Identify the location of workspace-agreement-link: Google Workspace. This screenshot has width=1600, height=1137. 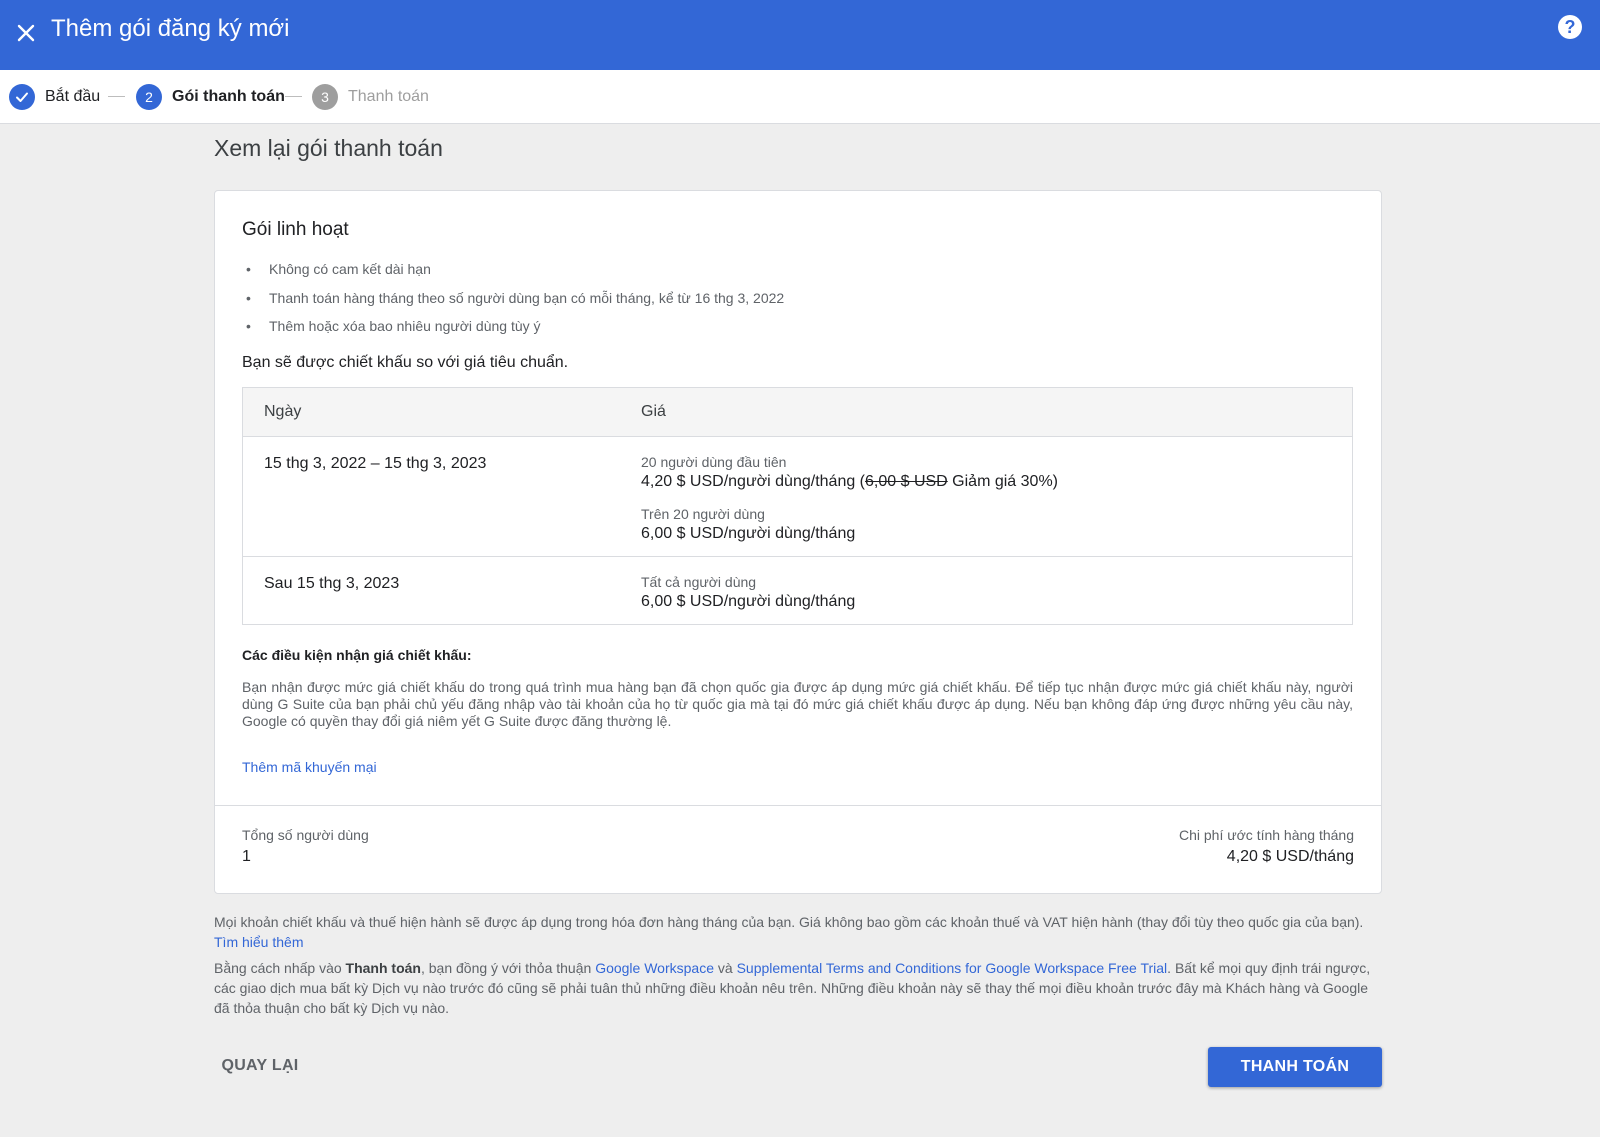
(654, 968).